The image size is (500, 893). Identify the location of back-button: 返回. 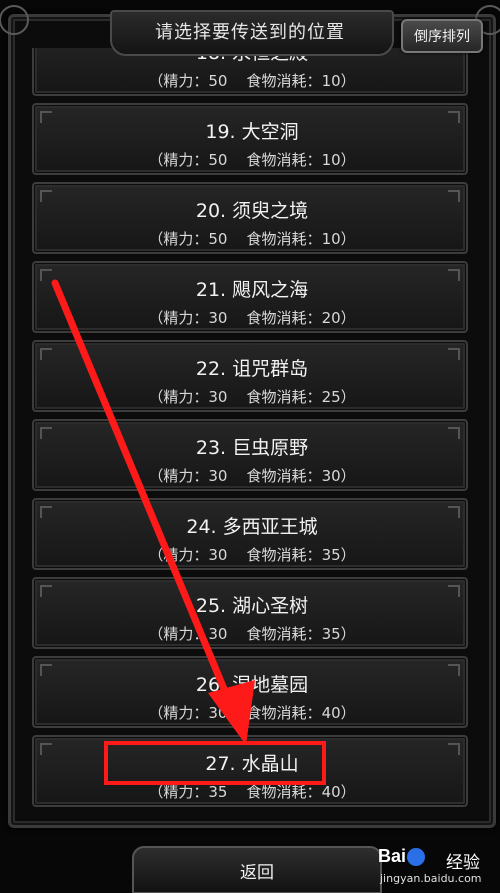
(257, 869).